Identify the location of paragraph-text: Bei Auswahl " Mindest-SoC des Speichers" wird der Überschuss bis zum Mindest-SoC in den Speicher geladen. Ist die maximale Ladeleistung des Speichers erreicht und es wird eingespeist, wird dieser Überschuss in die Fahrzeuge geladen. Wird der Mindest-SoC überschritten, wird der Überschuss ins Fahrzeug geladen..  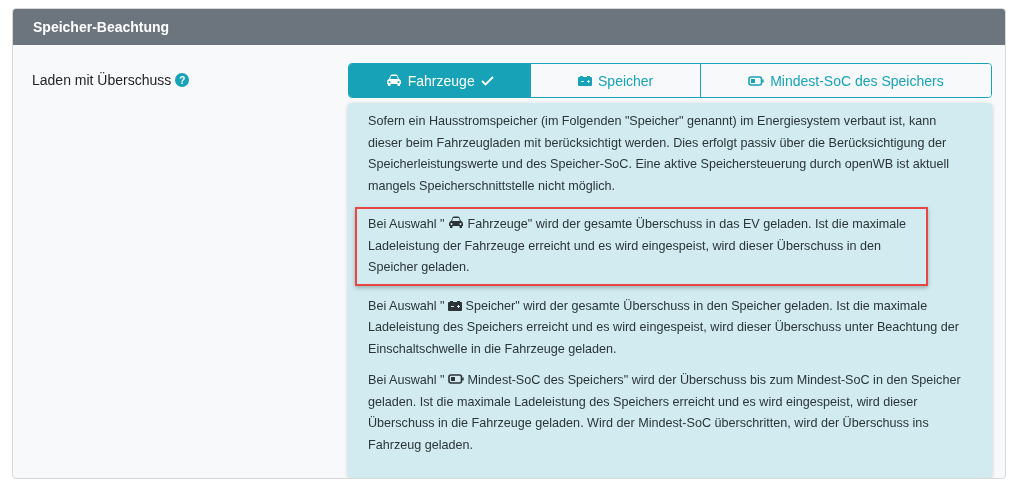
(665, 413).